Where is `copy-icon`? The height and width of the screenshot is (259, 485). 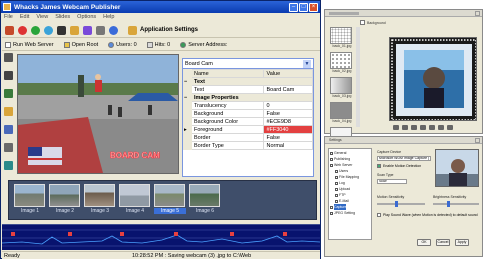 copy-icon is located at coordinates (423, 127).